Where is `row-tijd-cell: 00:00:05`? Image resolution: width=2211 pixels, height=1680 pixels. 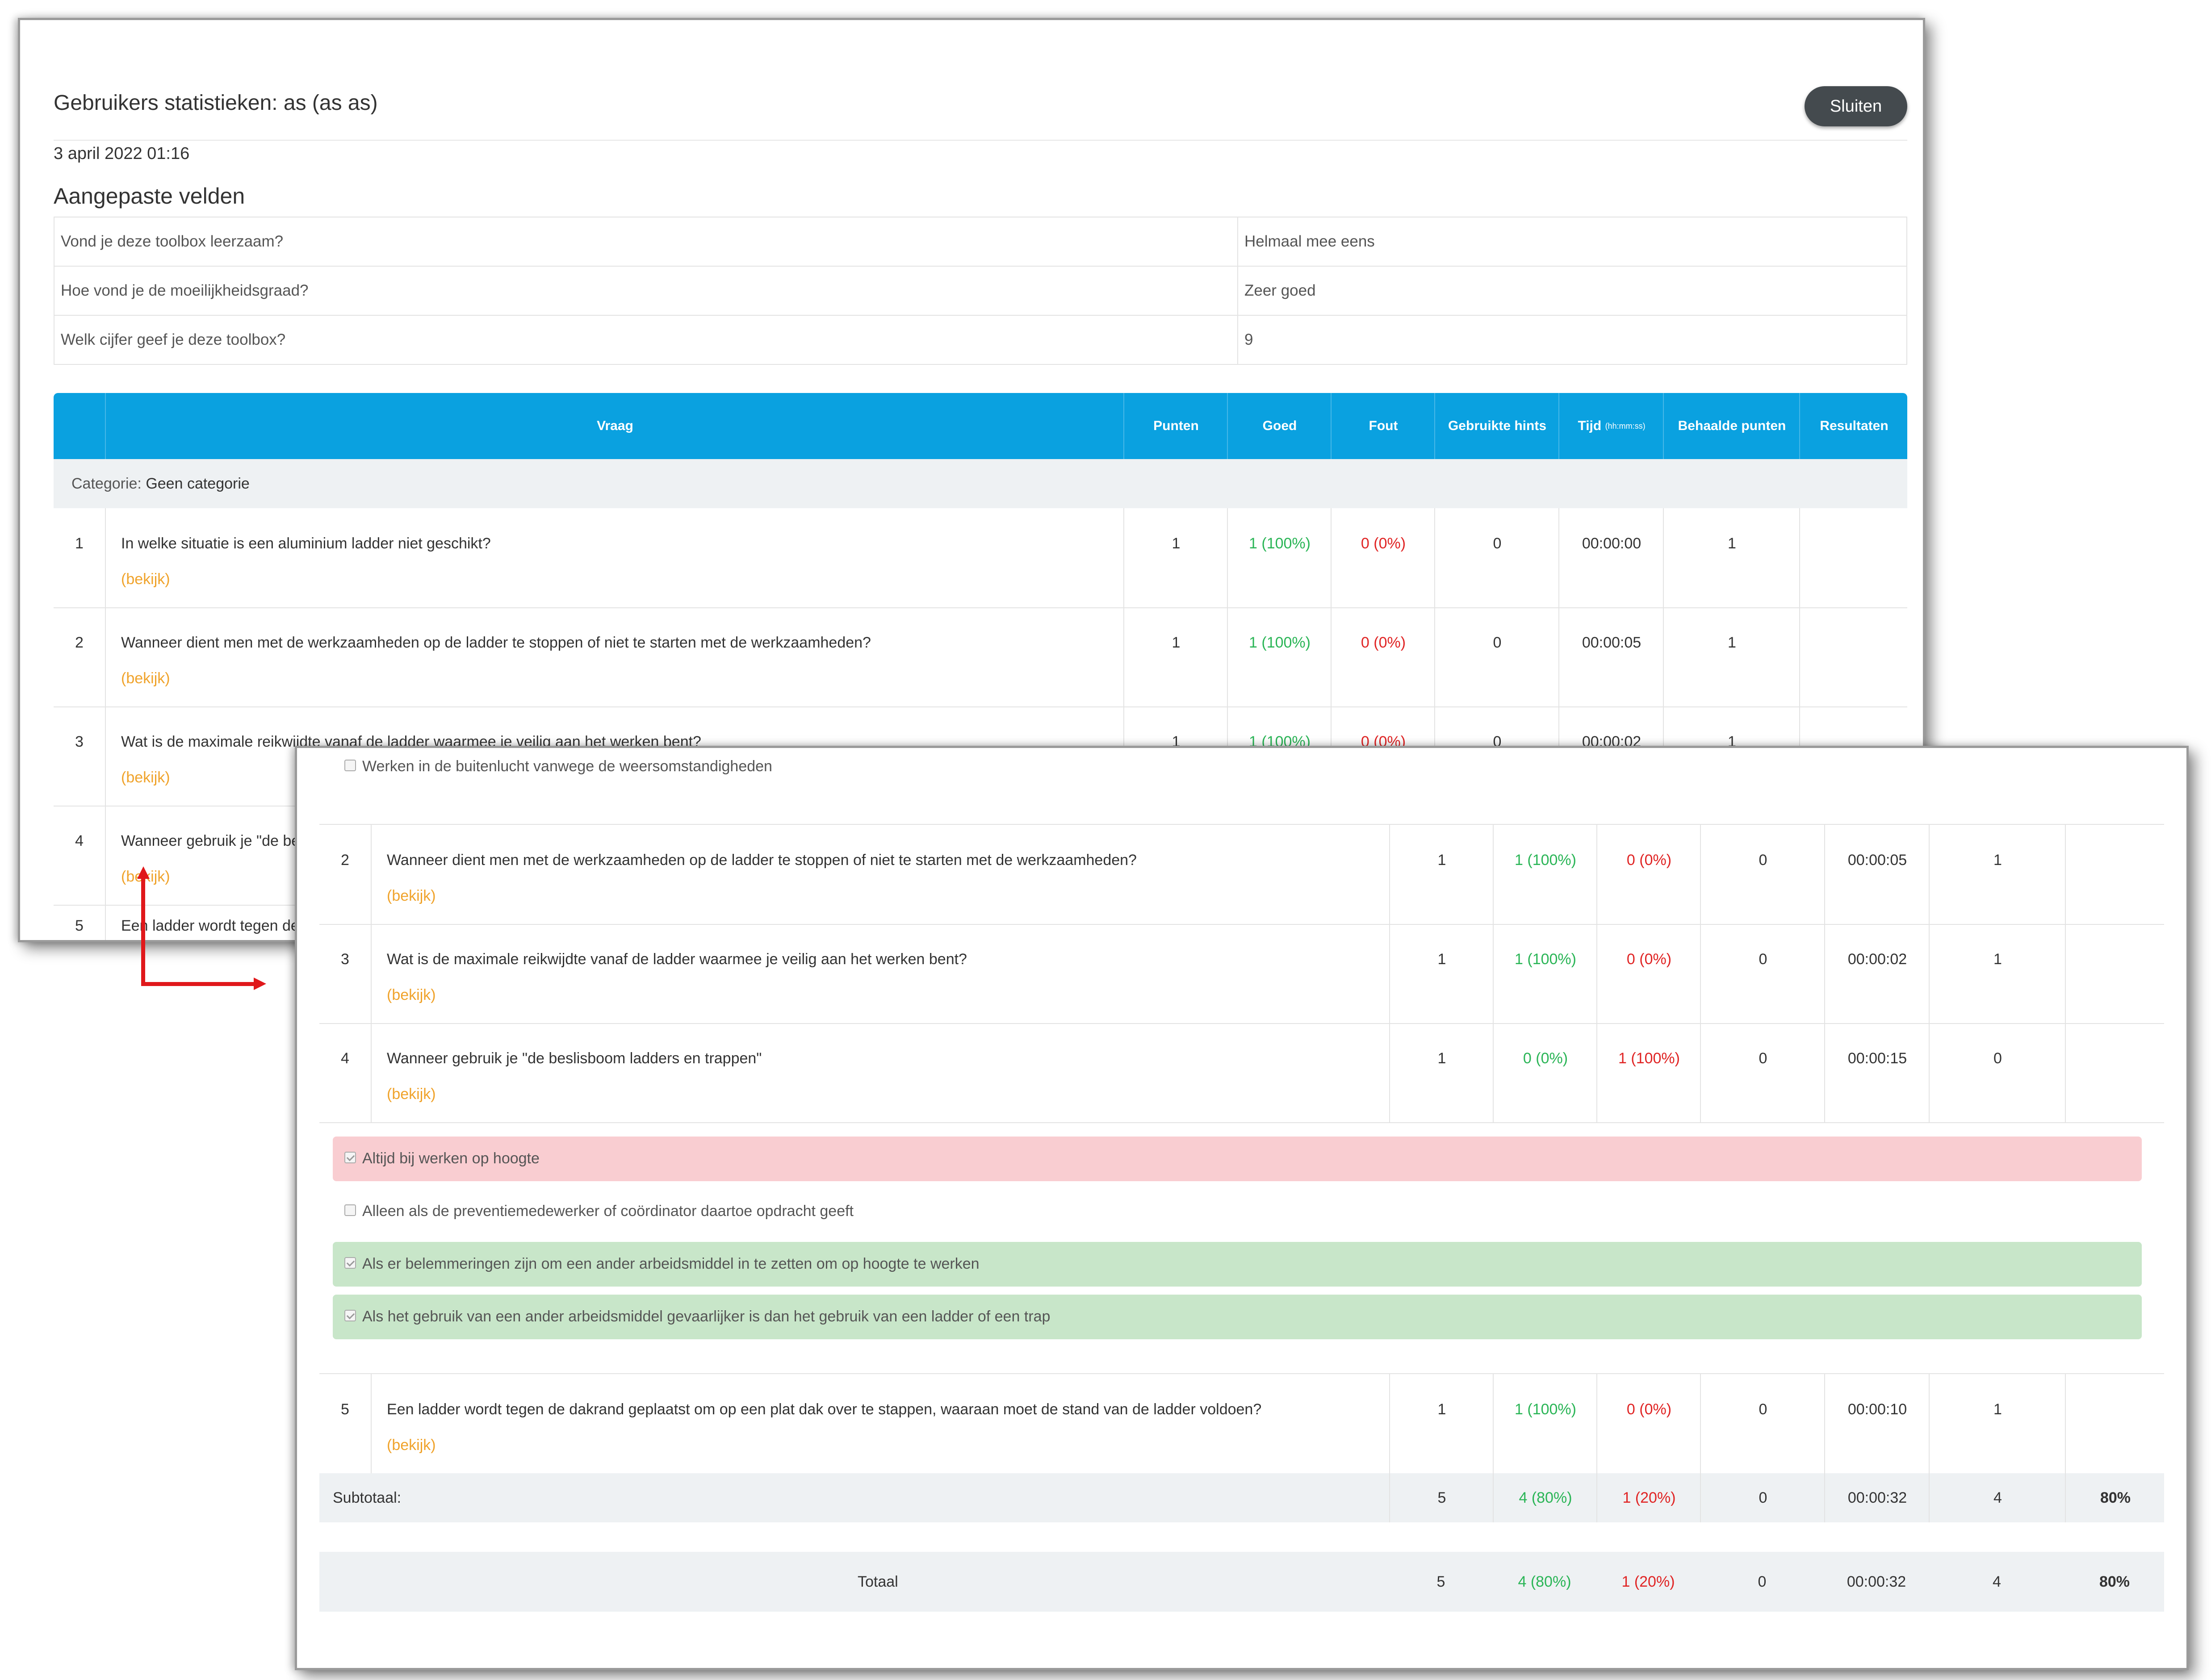 row-tijd-cell: 00:00:05 is located at coordinates (1877, 874).